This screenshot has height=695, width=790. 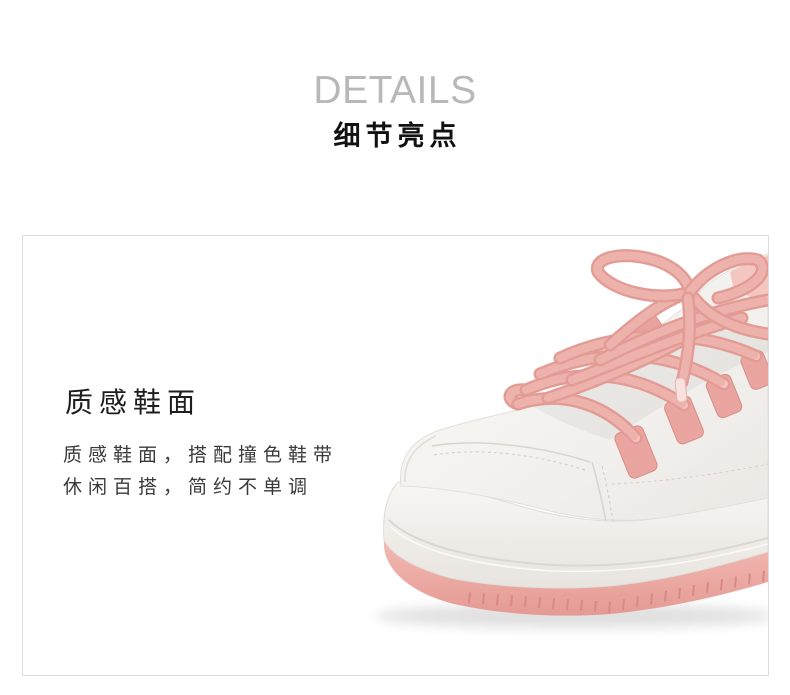 I want to click on feature-description: 质感鞋面，搭配撞色鞋带 休闲百搭，简约不单调, so click(x=200, y=471).